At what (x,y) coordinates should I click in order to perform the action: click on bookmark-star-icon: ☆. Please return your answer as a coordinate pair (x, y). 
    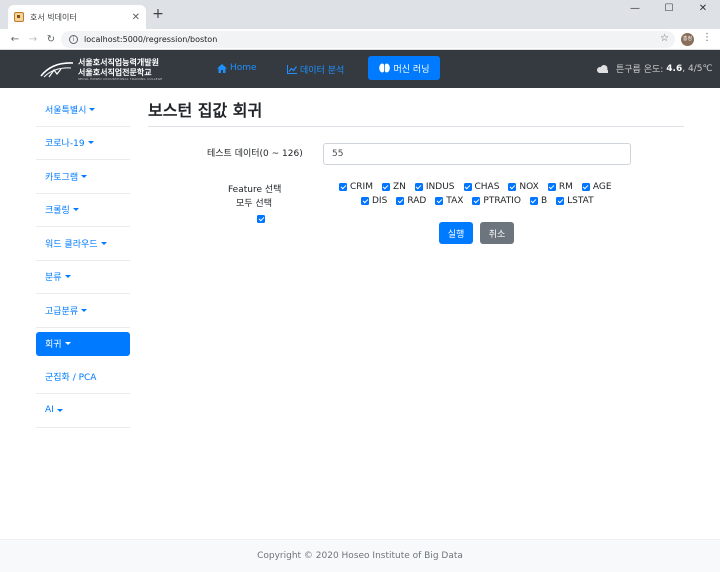
    Looking at the image, I should click on (664, 38).